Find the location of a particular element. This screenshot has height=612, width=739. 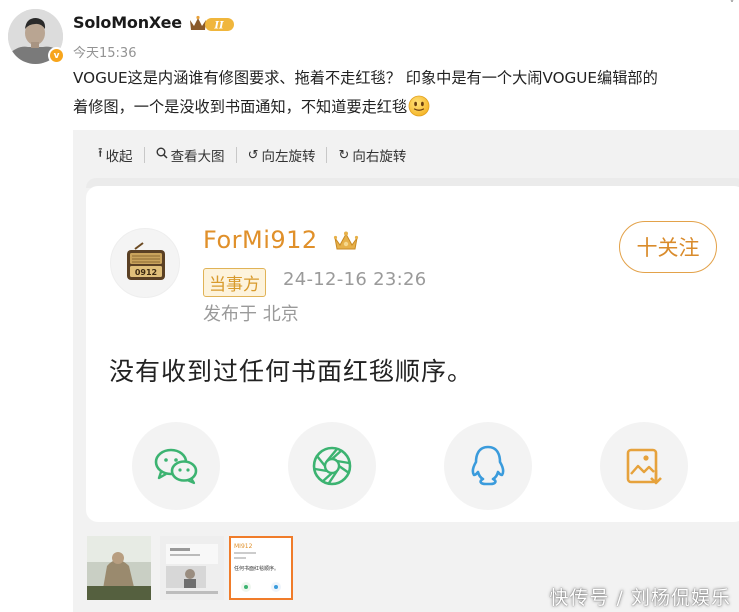

magnifier-icon is located at coordinates (162, 155).